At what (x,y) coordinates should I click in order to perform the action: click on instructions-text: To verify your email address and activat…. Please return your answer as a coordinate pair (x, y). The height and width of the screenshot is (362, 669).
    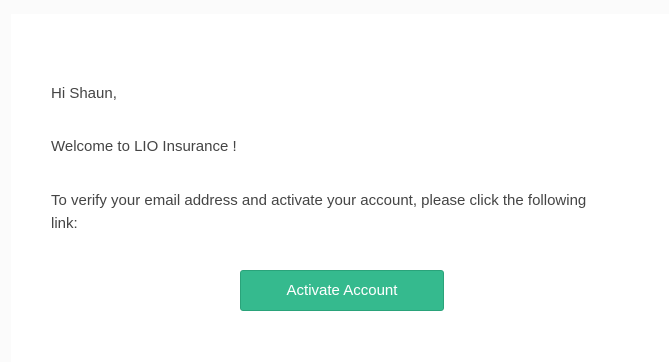
    Looking at the image, I should click on (319, 212).